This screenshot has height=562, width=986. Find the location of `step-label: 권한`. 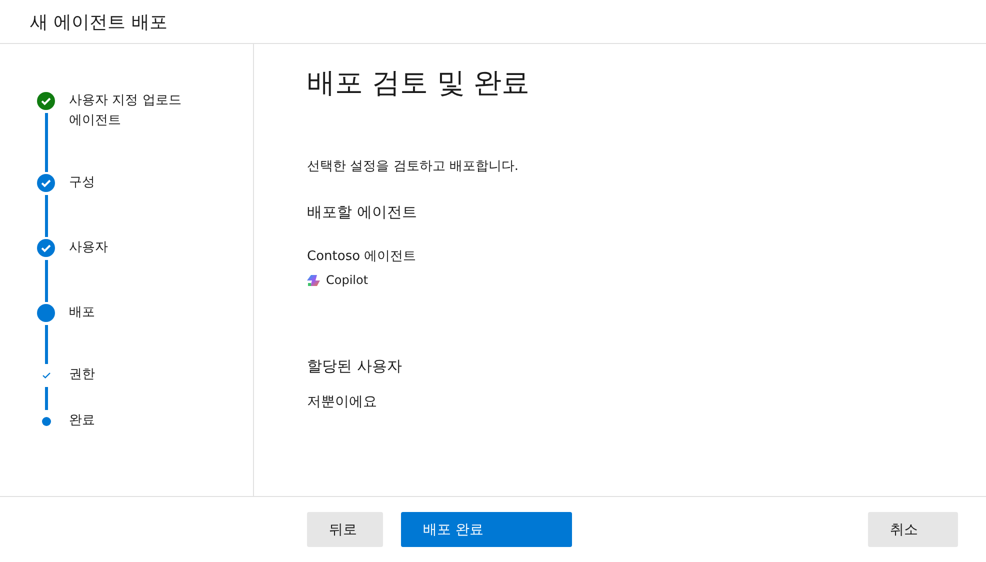

step-label: 권한 is located at coordinates (133, 388).